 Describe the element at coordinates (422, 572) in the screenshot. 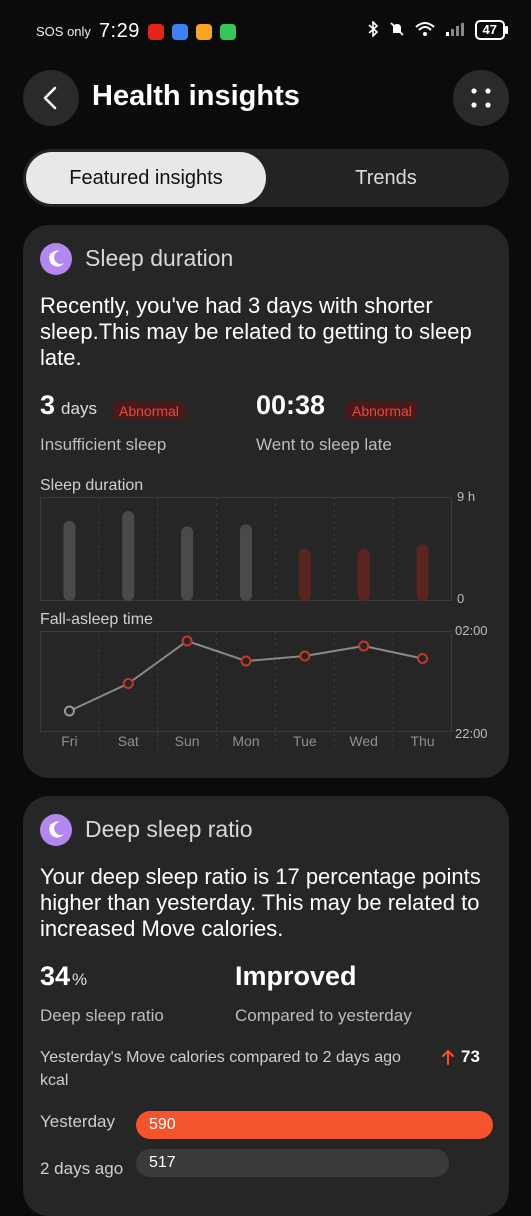

I see `sleep-bar-thu` at that location.